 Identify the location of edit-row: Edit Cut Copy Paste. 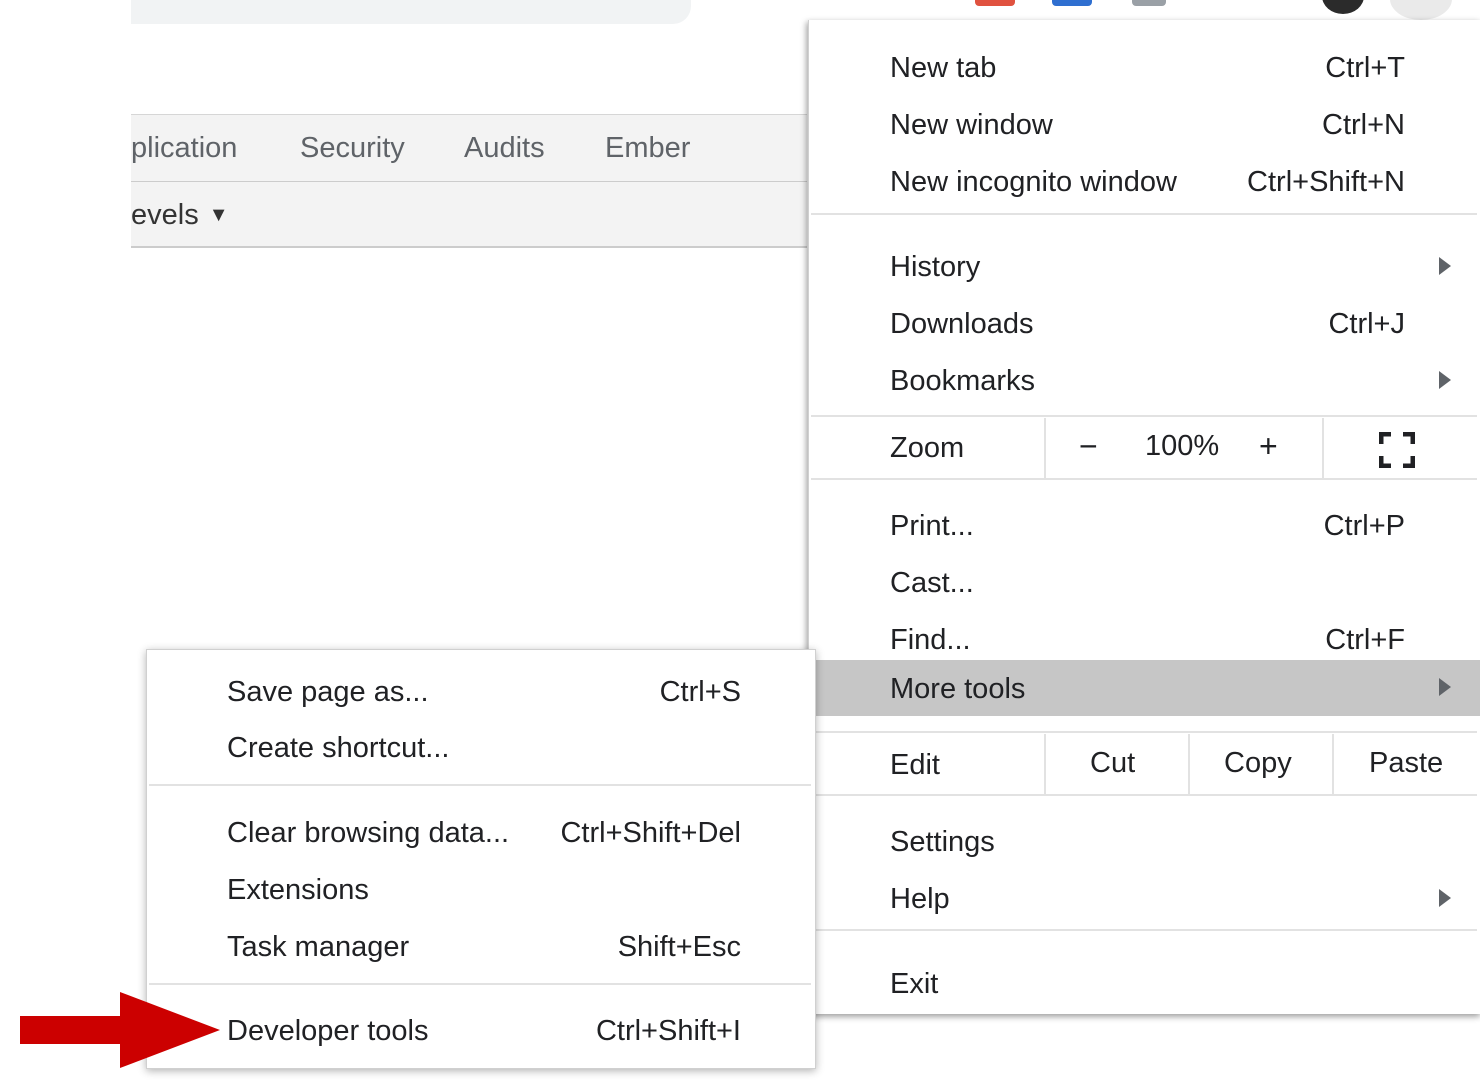
(1144, 765).